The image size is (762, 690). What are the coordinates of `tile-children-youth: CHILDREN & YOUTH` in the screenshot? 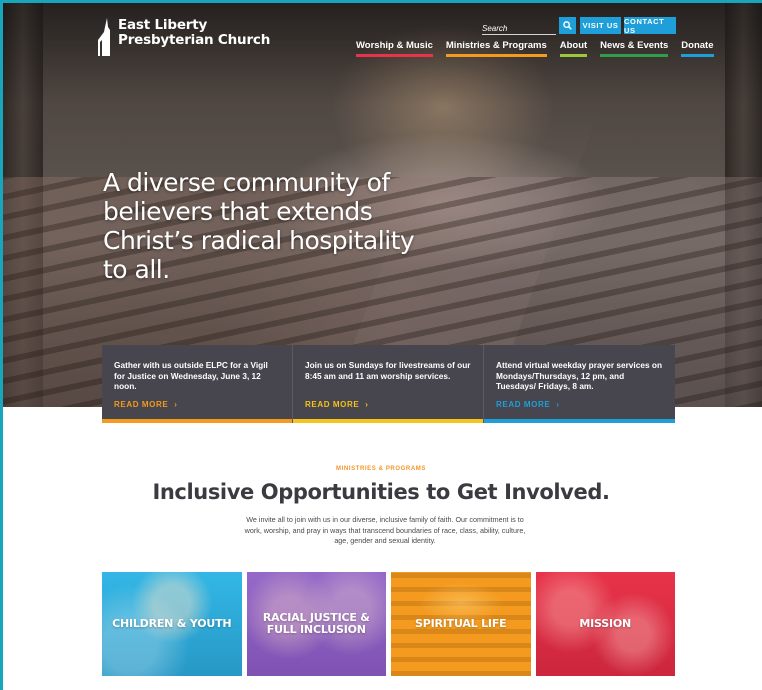 It's located at (172, 624).